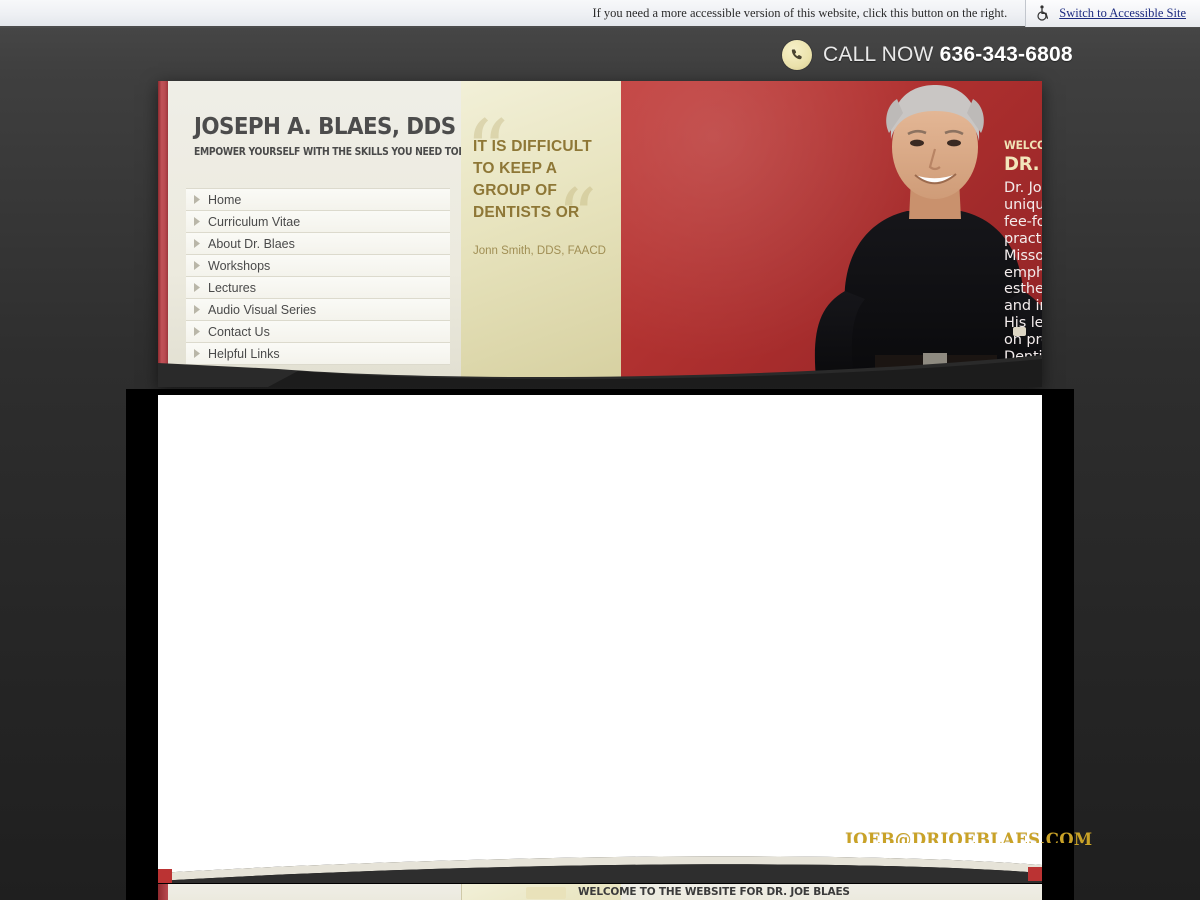 Image resolution: width=1200 pixels, height=900 pixels. What do you see at coordinates (1023, 164) in the screenshot?
I see `welcome-heading: DR. JOE BLAES` at bounding box center [1023, 164].